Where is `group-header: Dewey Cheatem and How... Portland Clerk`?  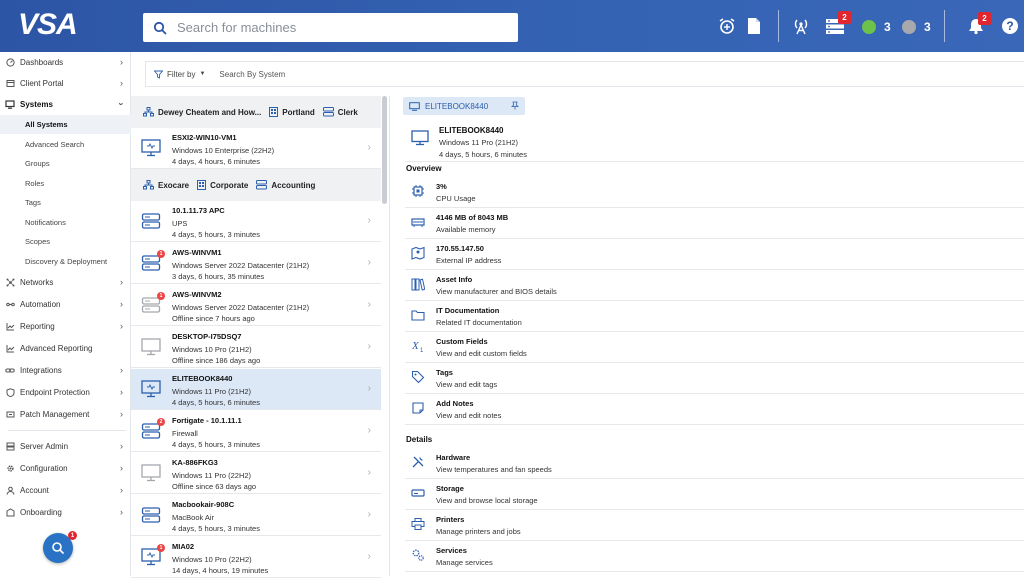
group-header: Dewey Cheatem and How... Portland Clerk is located at coordinates (256, 112).